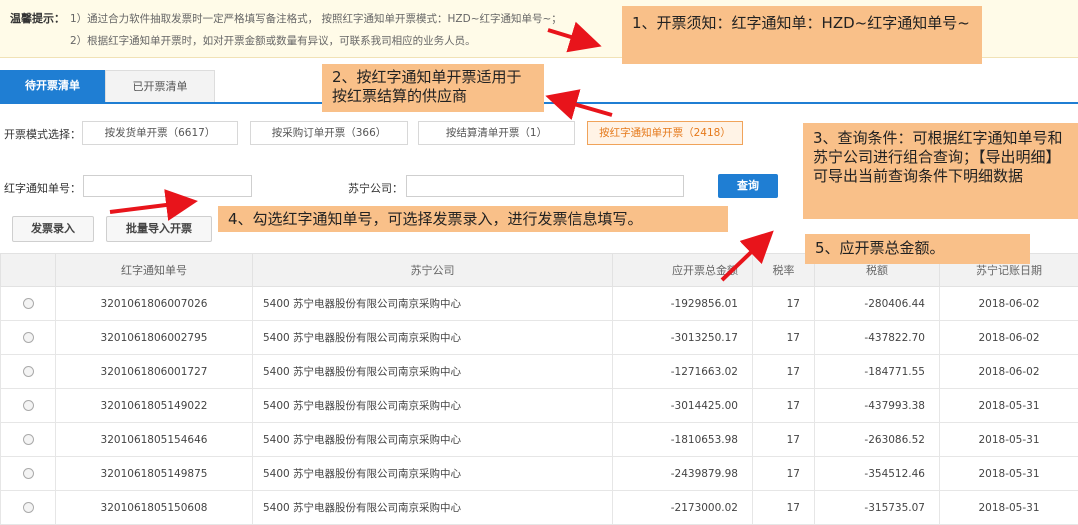 Image resolution: width=1078 pixels, height=525 pixels. What do you see at coordinates (682, 405) in the screenshot?
I see `cell-amount: -3014425.00` at bounding box center [682, 405].